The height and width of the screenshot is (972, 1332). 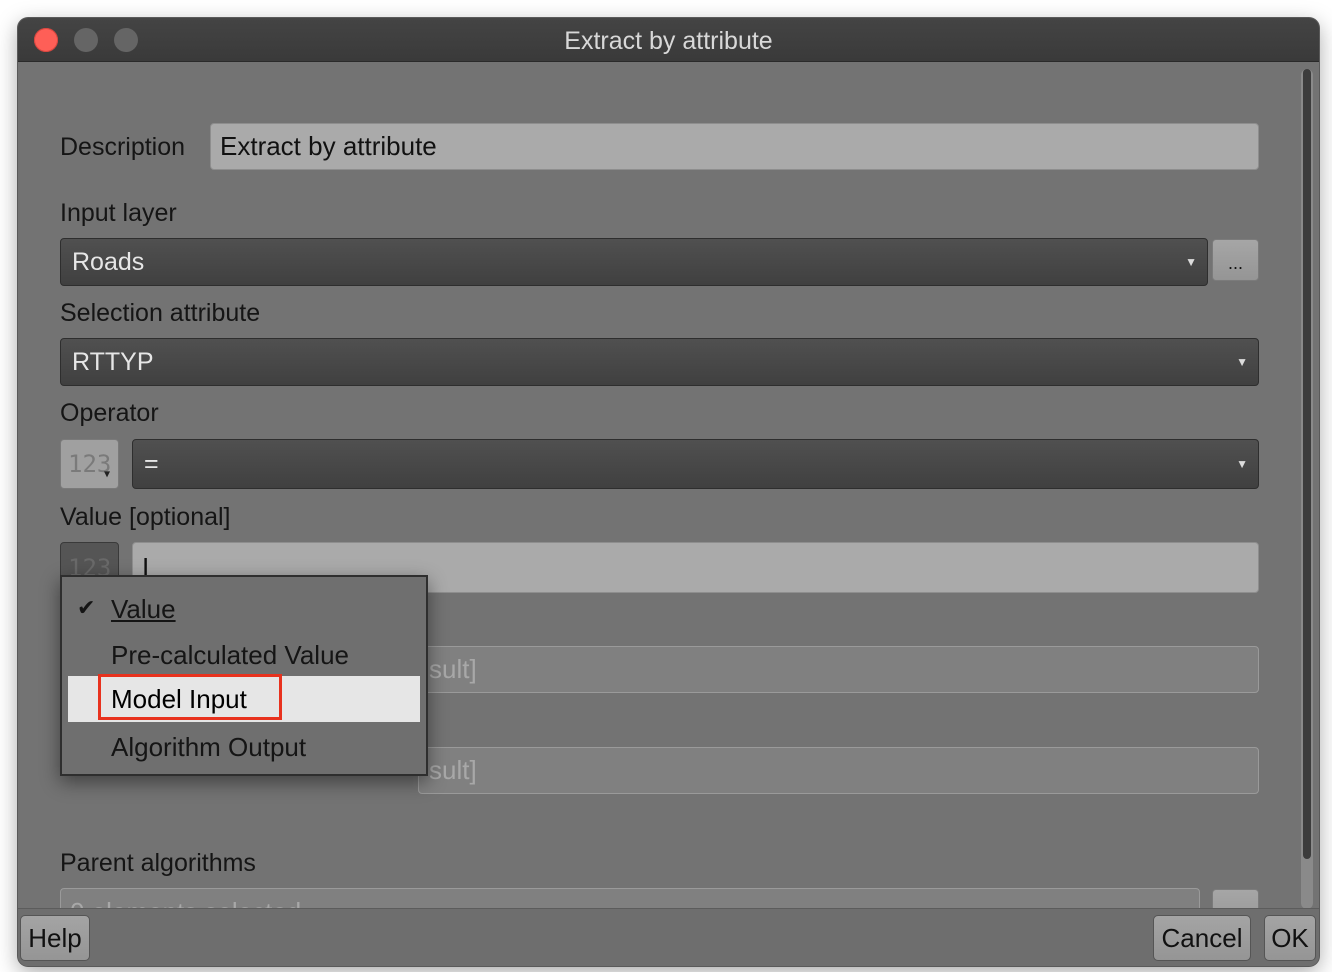 I want to click on checkmark-icon: ✔, so click(x=86, y=607).